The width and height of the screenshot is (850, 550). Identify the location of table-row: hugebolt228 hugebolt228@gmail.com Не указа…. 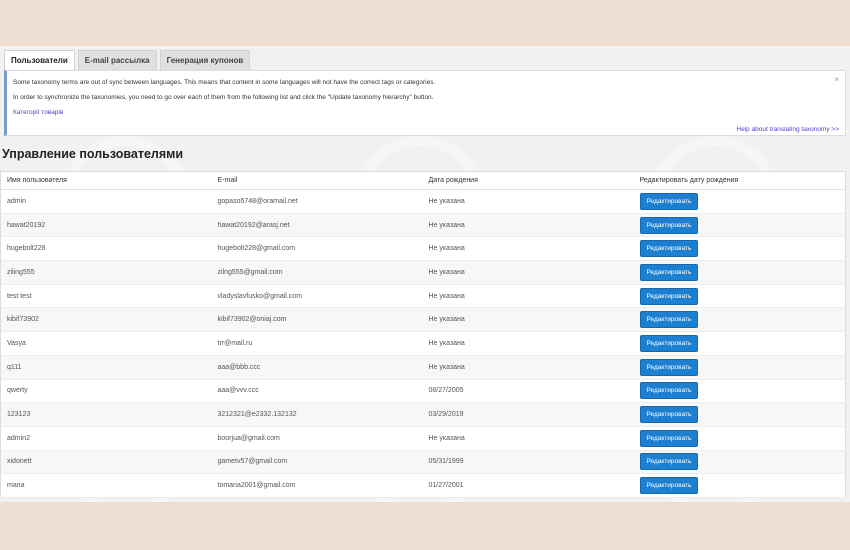
(423, 249).